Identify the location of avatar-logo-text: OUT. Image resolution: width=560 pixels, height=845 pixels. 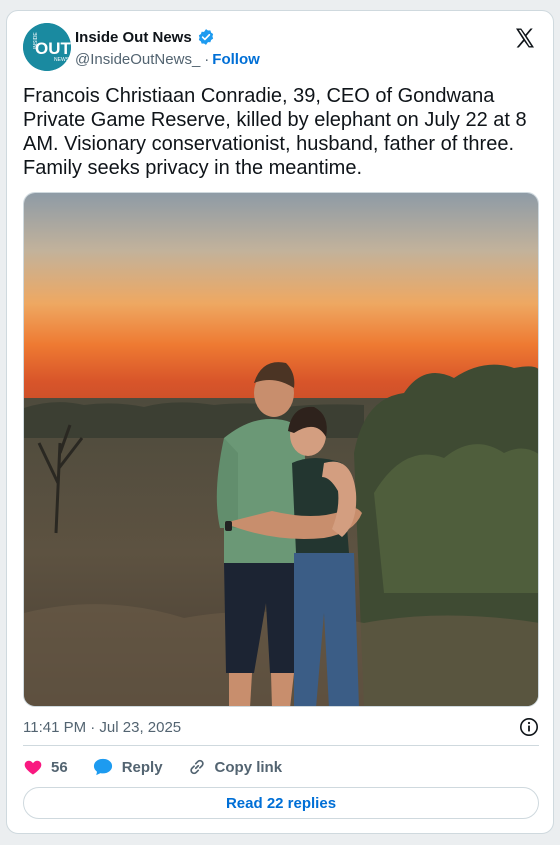
(53, 48).